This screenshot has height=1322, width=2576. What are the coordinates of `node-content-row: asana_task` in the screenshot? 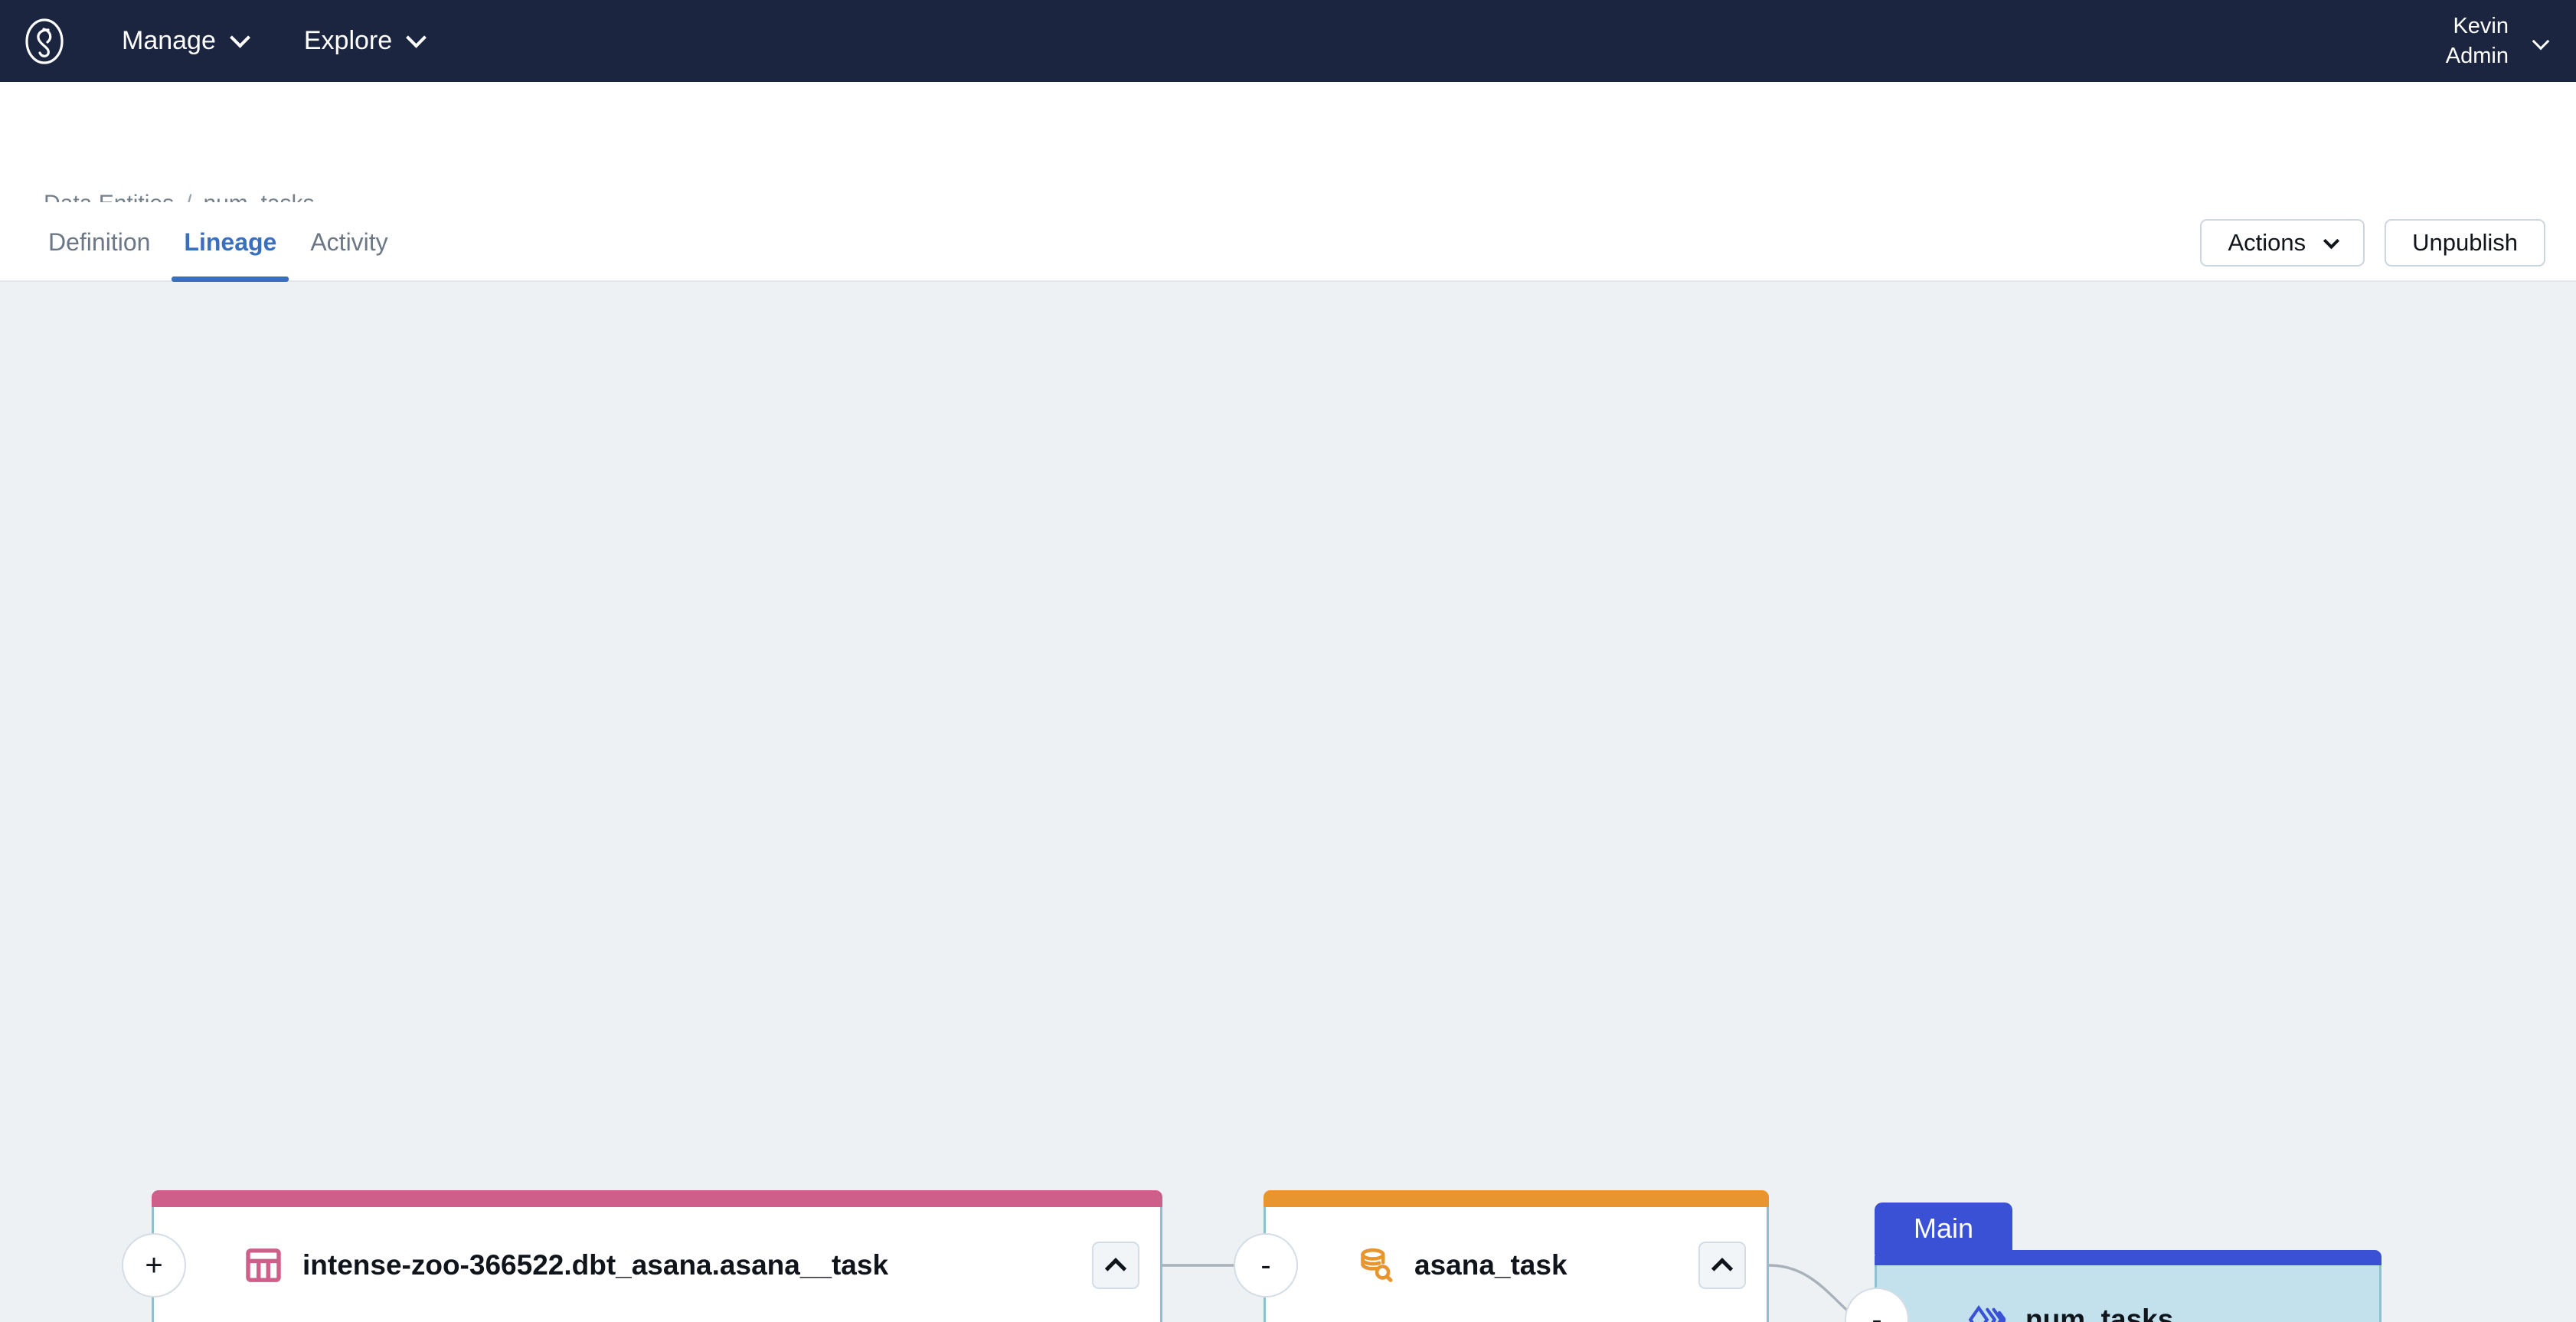 It's located at (1516, 1258).